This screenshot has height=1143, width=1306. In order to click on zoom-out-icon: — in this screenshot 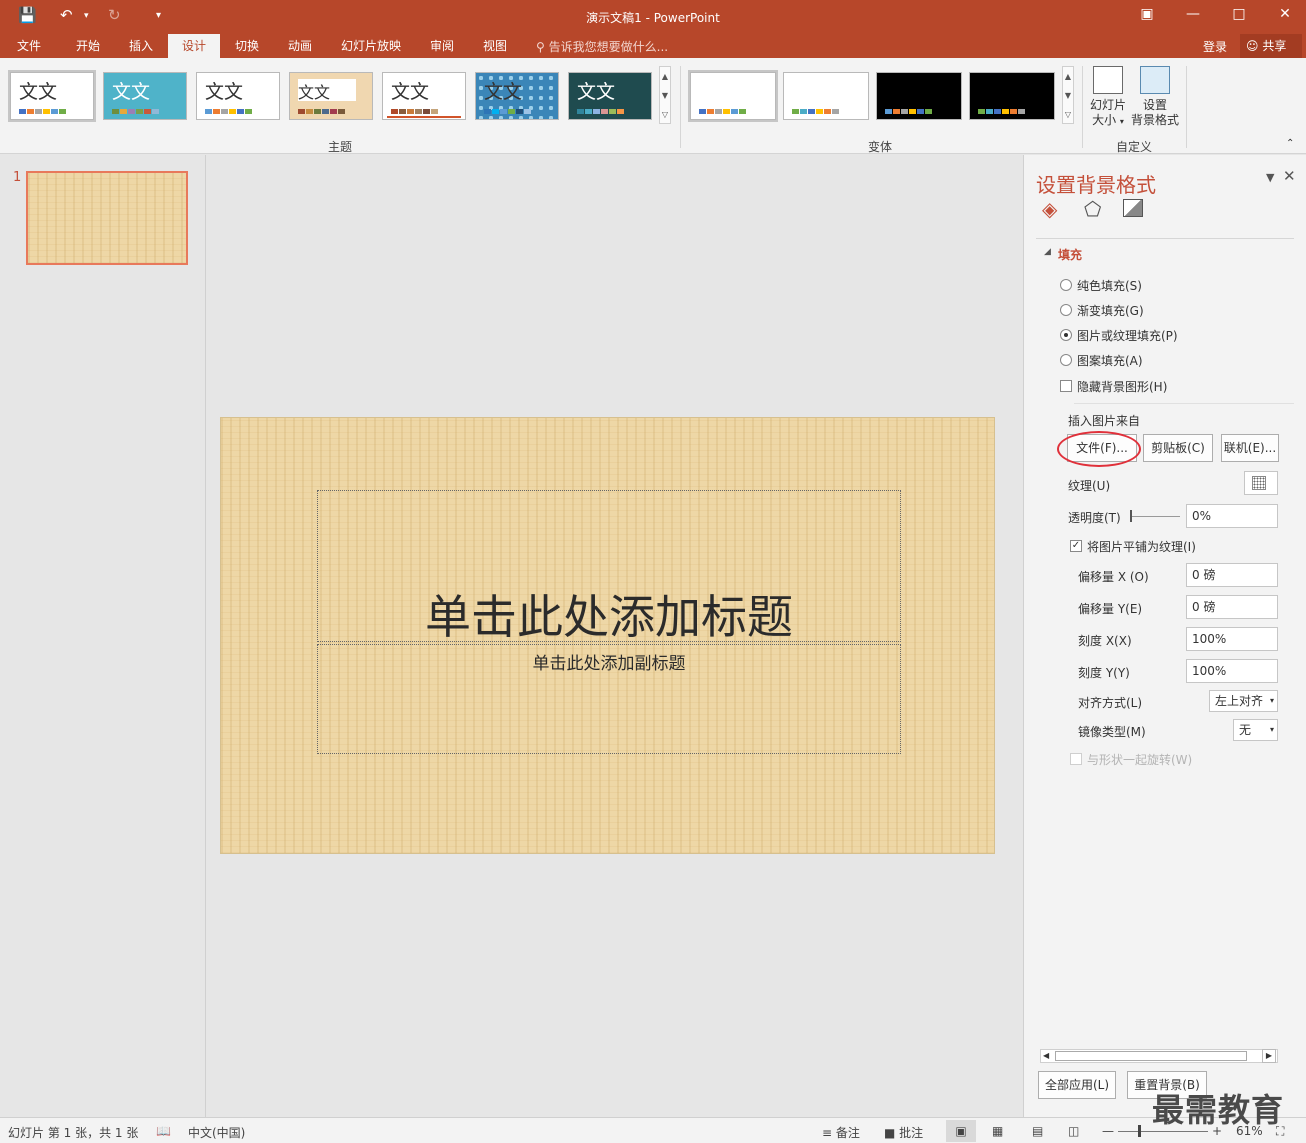, I will do `click(1108, 1131)`.